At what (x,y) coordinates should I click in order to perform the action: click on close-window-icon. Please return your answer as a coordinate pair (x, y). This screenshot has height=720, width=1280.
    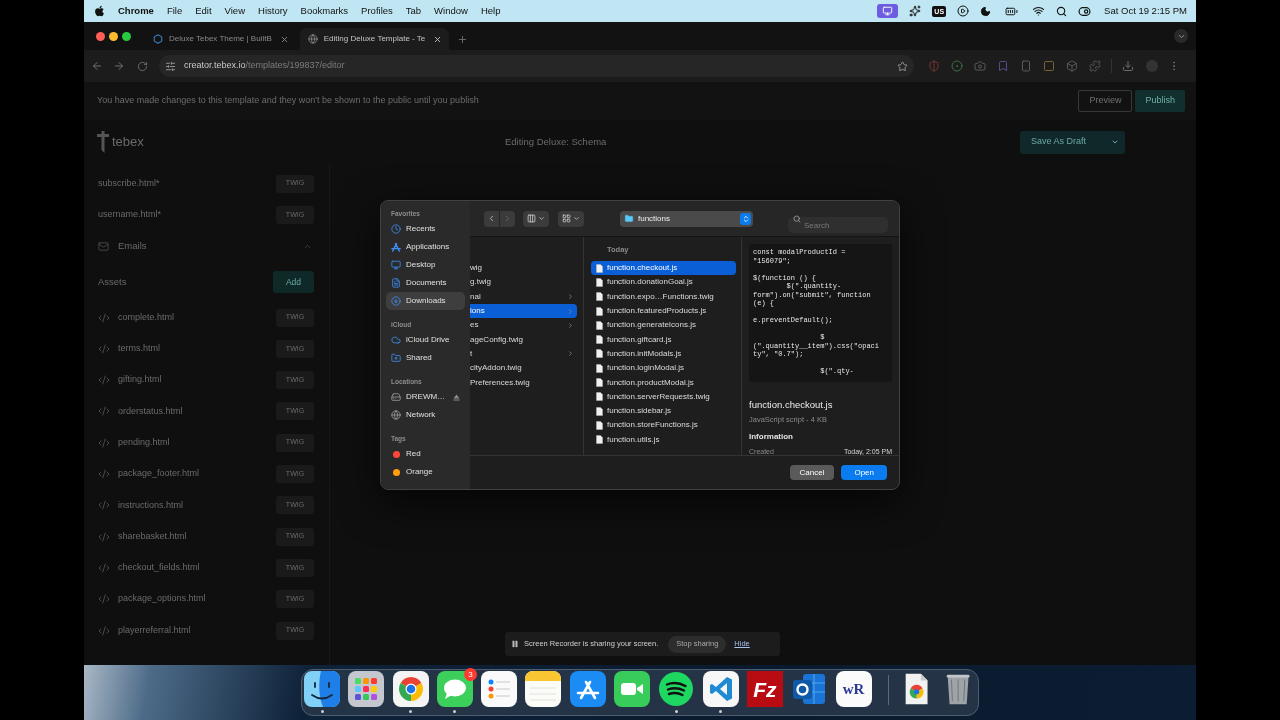
    Looking at the image, I should click on (100, 36).